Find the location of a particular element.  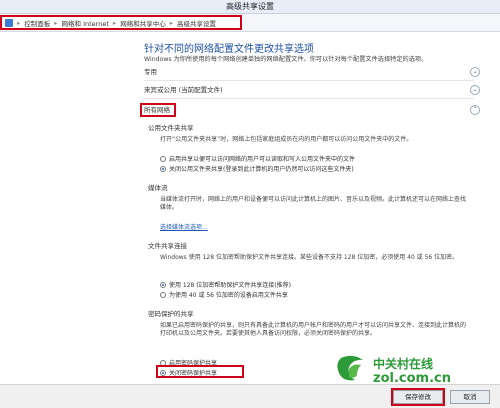

file-sharing-connection-title: 文件共享连接 is located at coordinates (167, 246).